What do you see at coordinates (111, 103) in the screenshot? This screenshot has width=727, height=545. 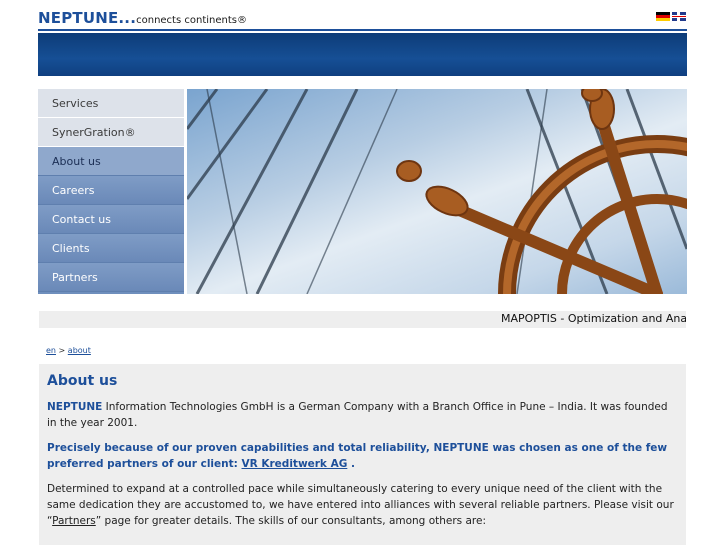 I see `nav-item-services: Services` at bounding box center [111, 103].